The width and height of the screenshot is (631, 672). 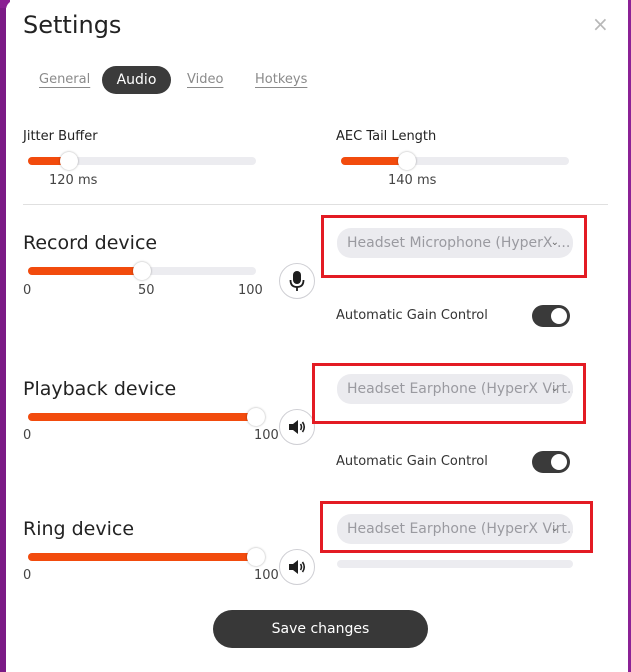 I want to click on record-level-thumb, so click(x=142, y=271).